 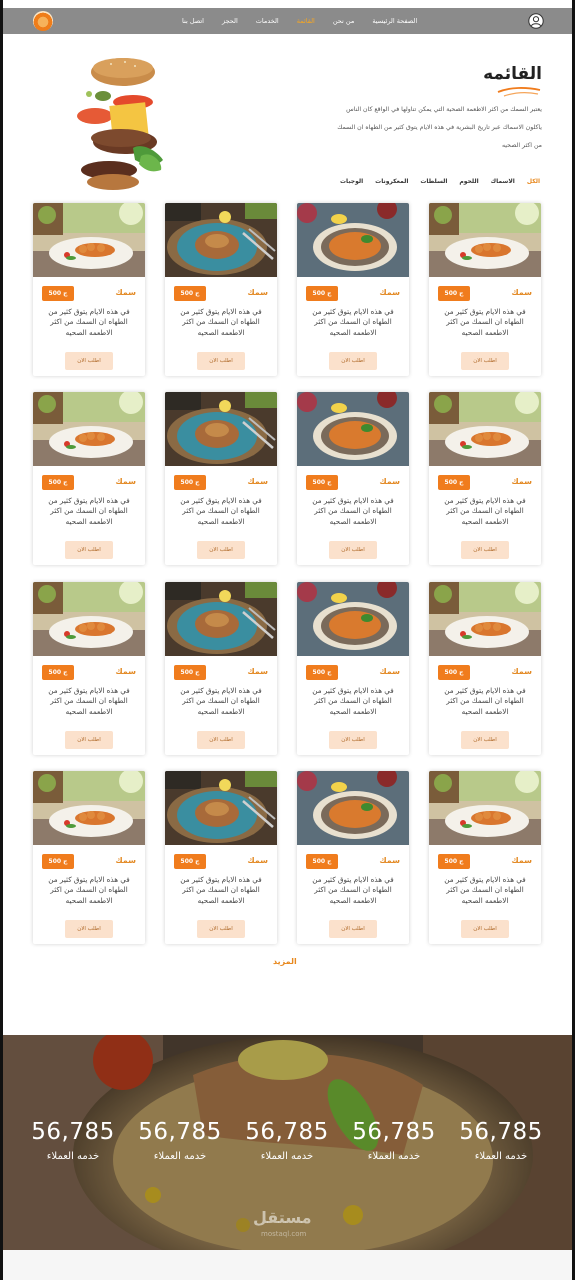 What do you see at coordinates (193, 21) in the screenshot?
I see `nav-link-contact: اتصل بنا` at bounding box center [193, 21].